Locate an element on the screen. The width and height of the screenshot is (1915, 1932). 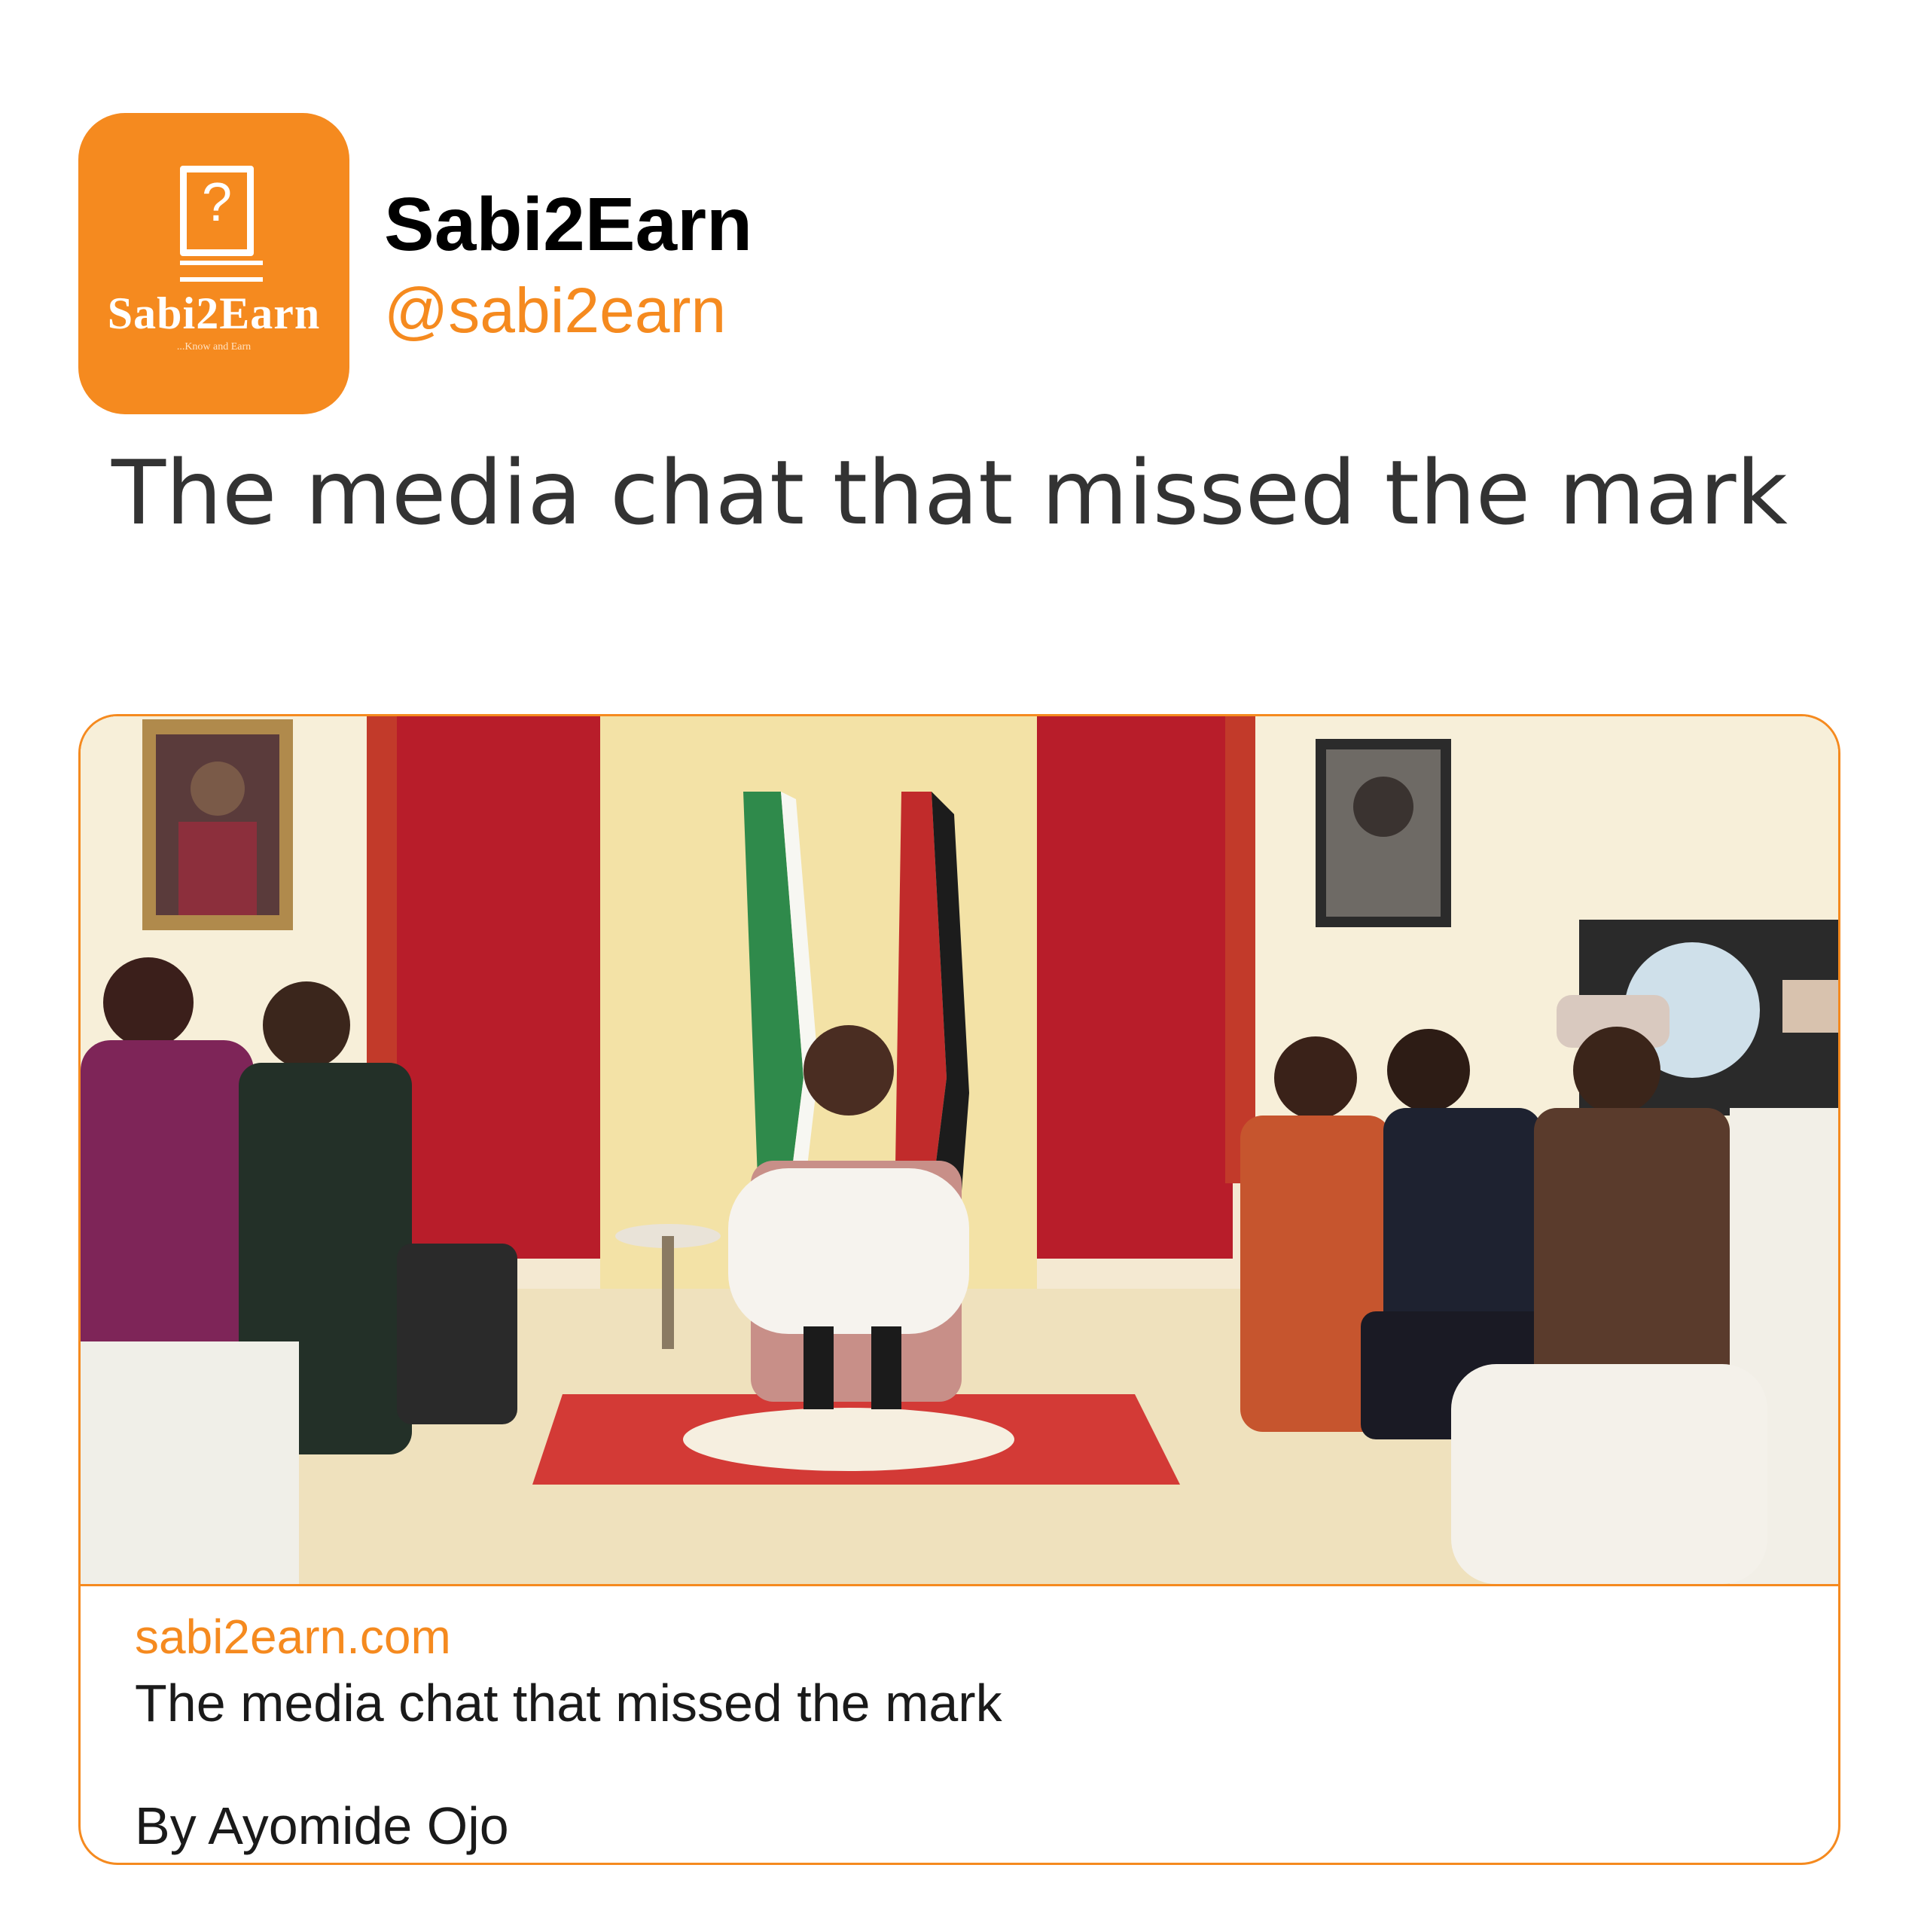
post-text: The media chat that missed the mark is located at coordinates (949, 493).